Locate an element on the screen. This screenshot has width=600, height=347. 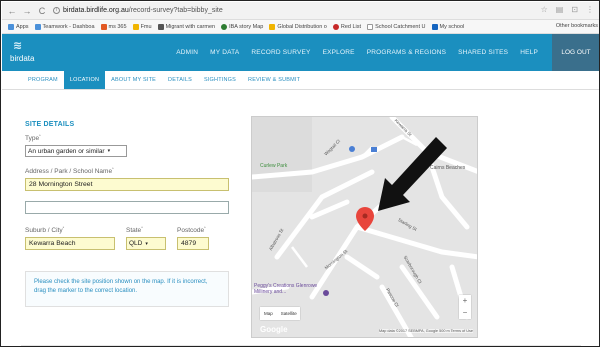
map-park-area is located at coordinates (282, 154).